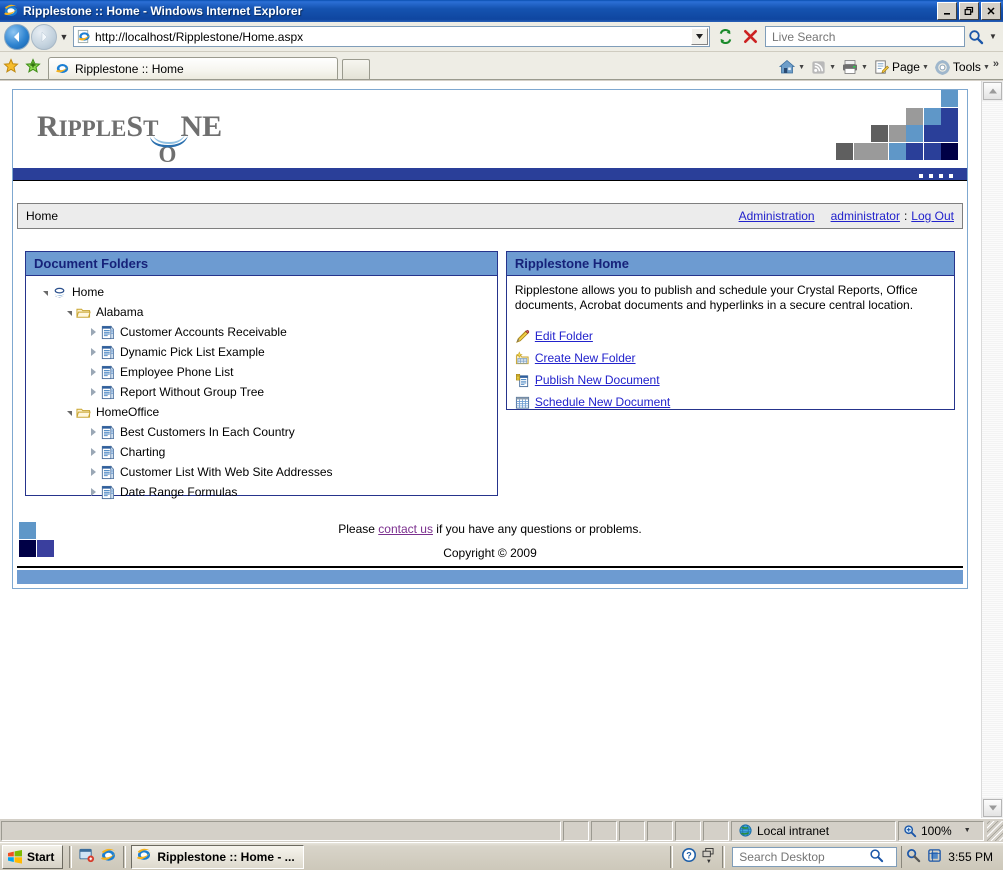 The image size is (1003, 870). I want to click on tree-node: Best Customers In Each Country, so click(261, 432).